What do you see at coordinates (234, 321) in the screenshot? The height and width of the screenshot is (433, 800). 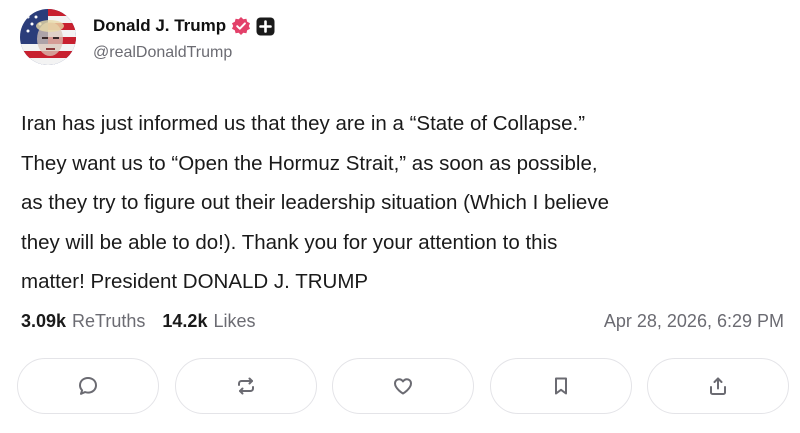 I see `likes-label: Likes` at bounding box center [234, 321].